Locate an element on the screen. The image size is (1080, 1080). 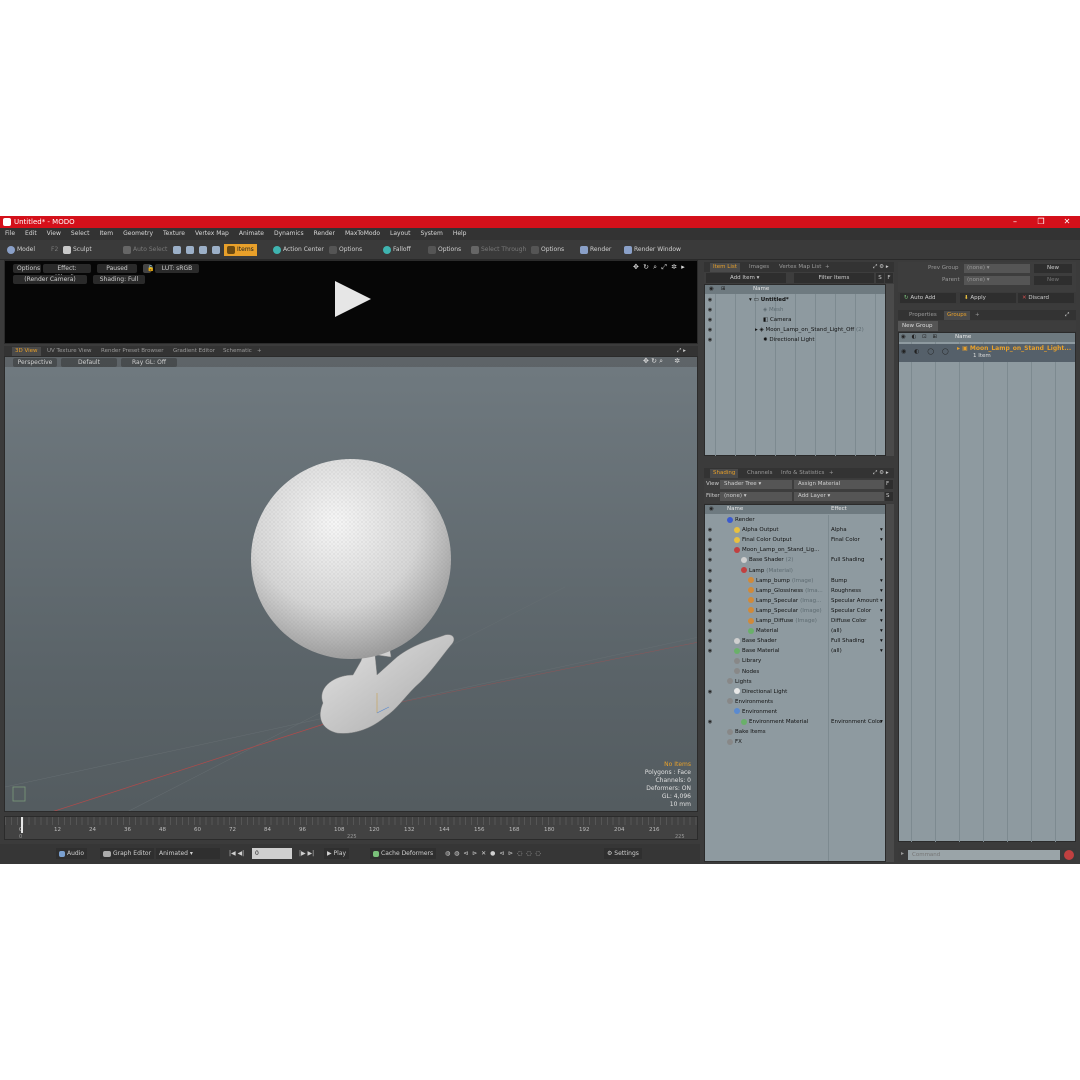
audio-button: Audio is located at coordinates (72, 853).